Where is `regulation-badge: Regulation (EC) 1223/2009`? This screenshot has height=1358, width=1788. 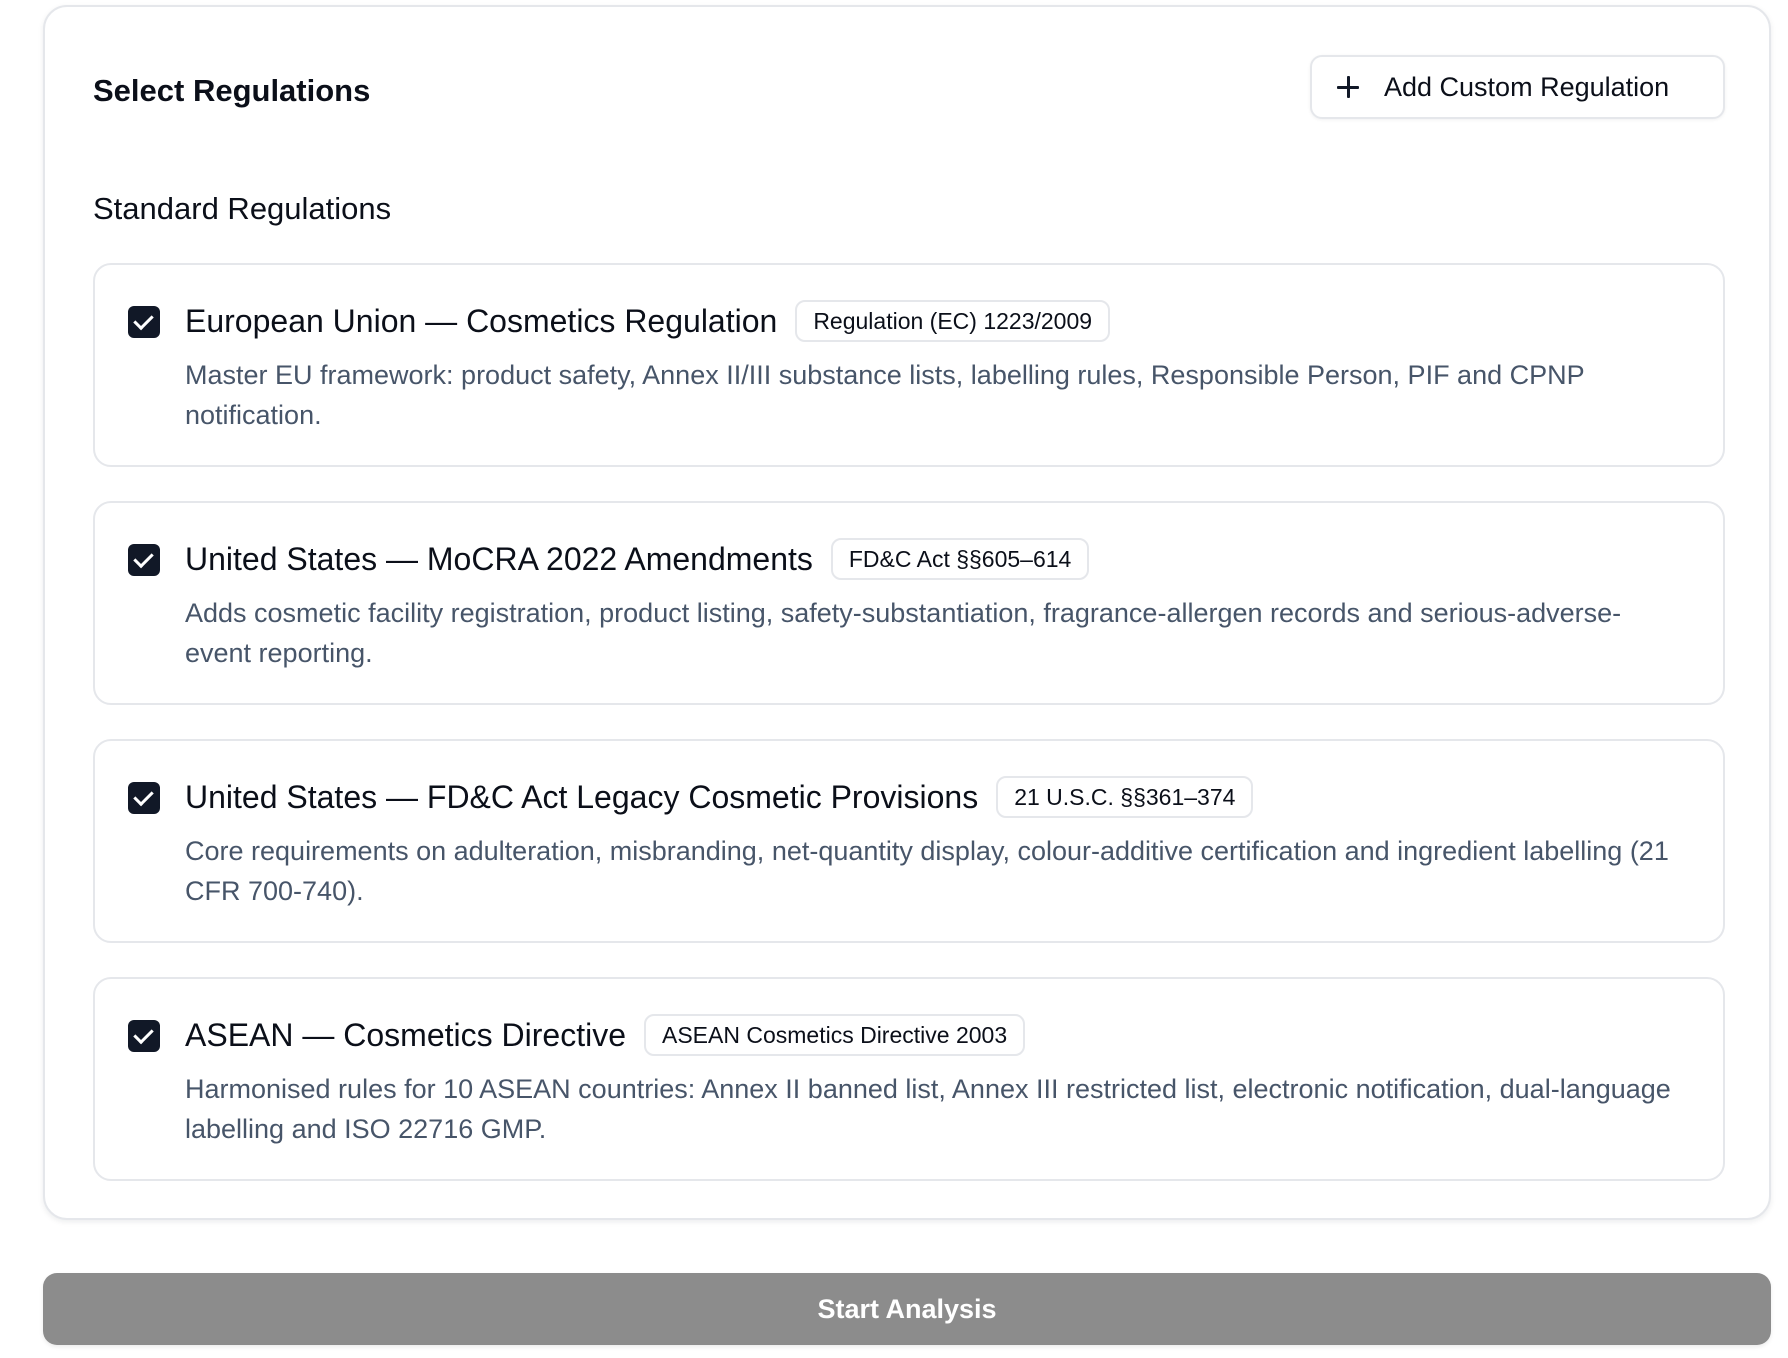
regulation-badge: Regulation (EC) 1223/2009 is located at coordinates (953, 321).